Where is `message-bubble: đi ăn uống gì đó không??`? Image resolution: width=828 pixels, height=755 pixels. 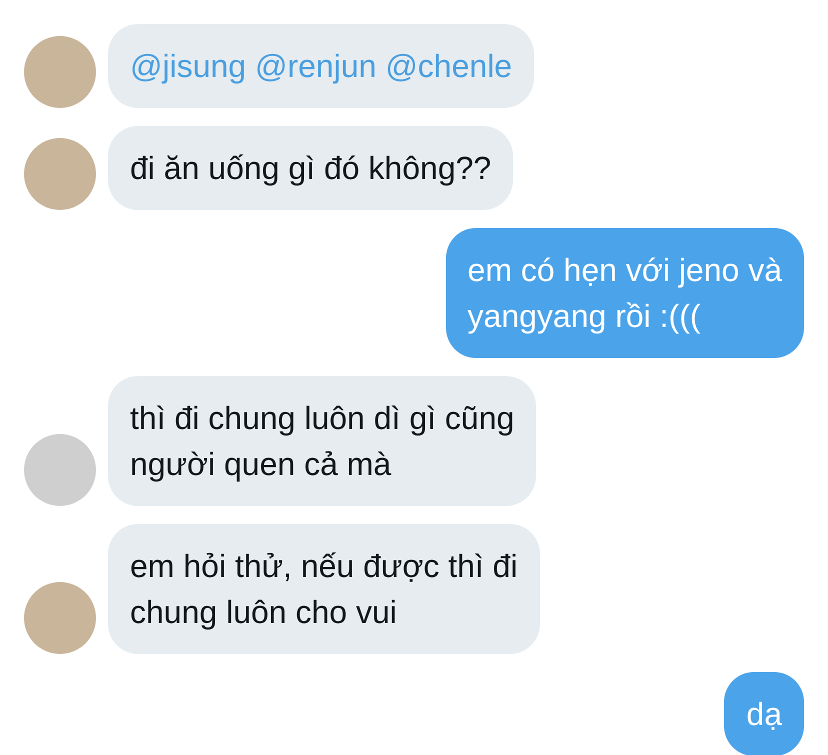
message-bubble: đi ăn uống gì đó không?? is located at coordinates (311, 168).